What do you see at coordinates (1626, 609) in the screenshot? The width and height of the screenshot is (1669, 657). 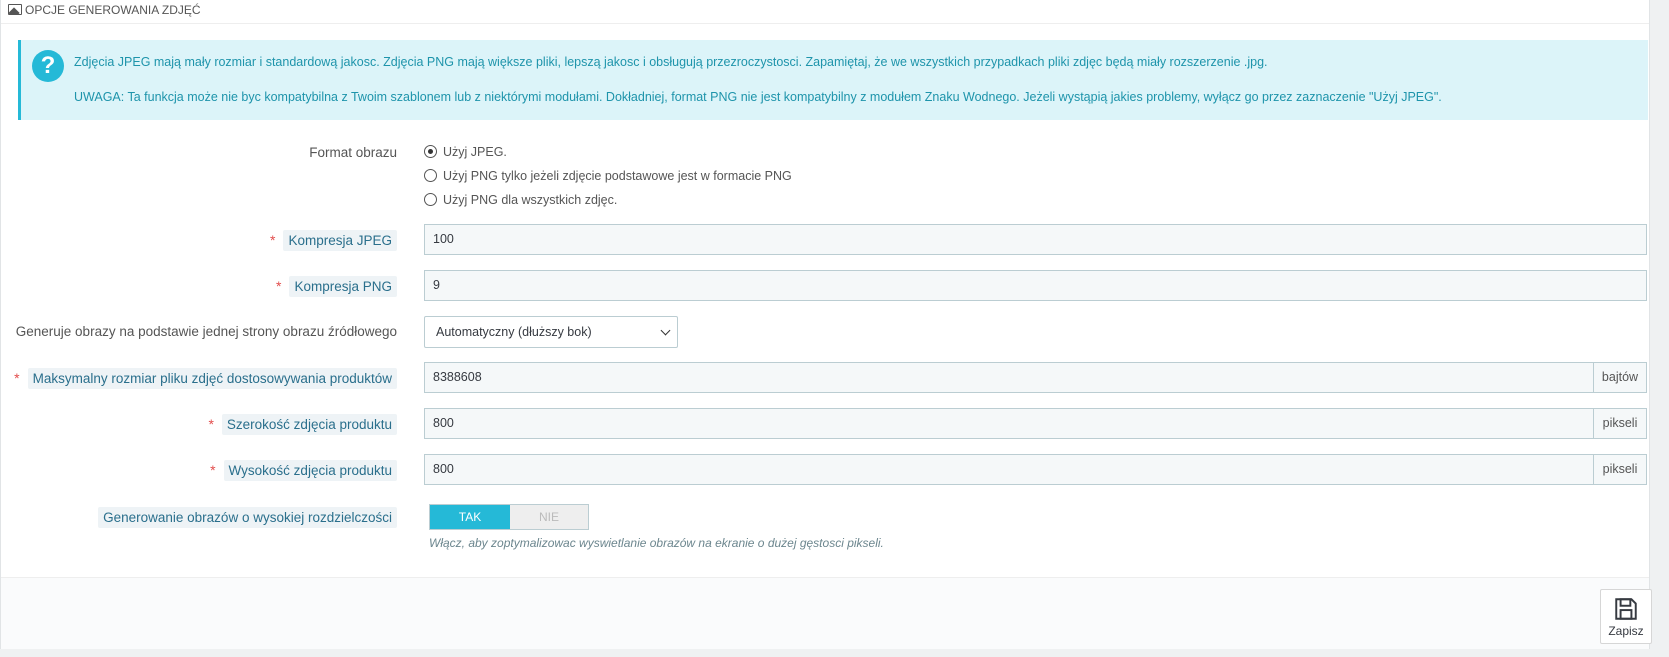 I see `floppy-disk-icon` at bounding box center [1626, 609].